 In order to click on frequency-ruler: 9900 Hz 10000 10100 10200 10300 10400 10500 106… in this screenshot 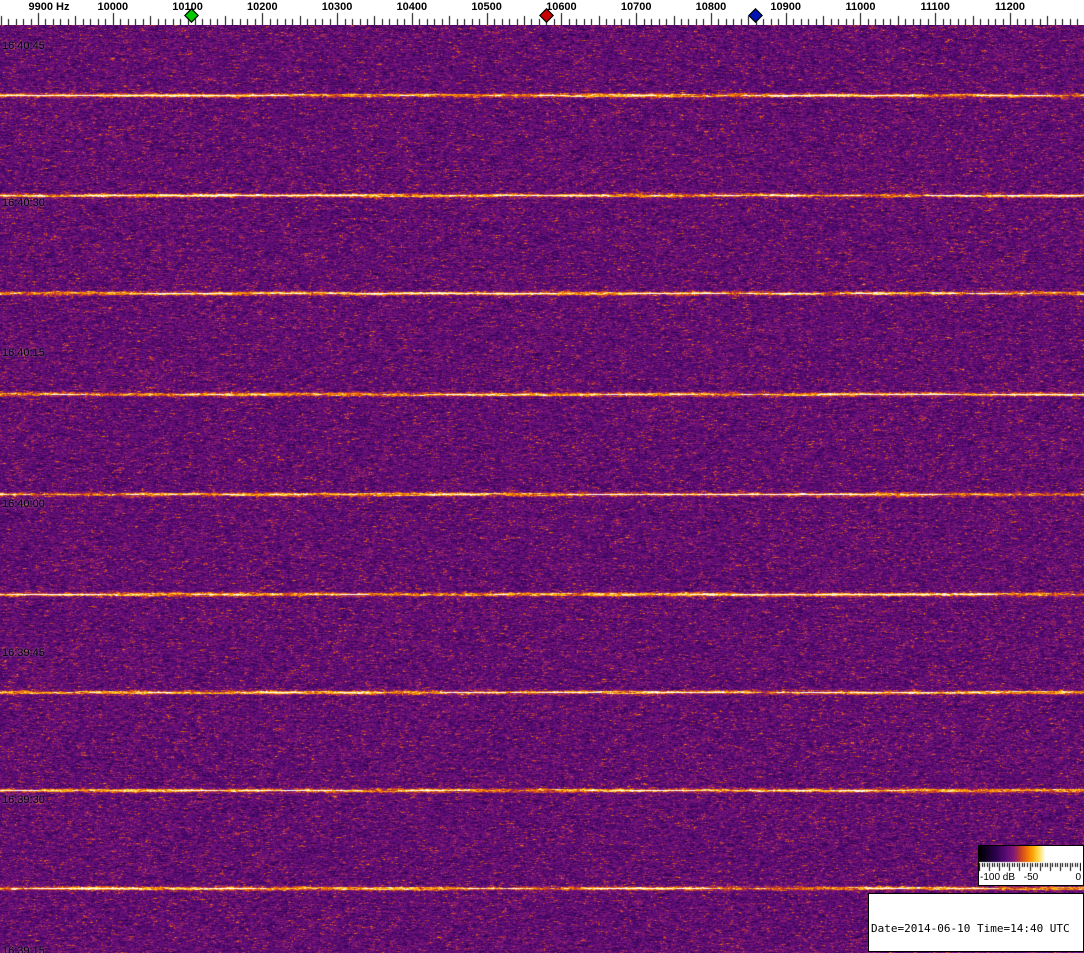, I will do `click(542, 12)`.